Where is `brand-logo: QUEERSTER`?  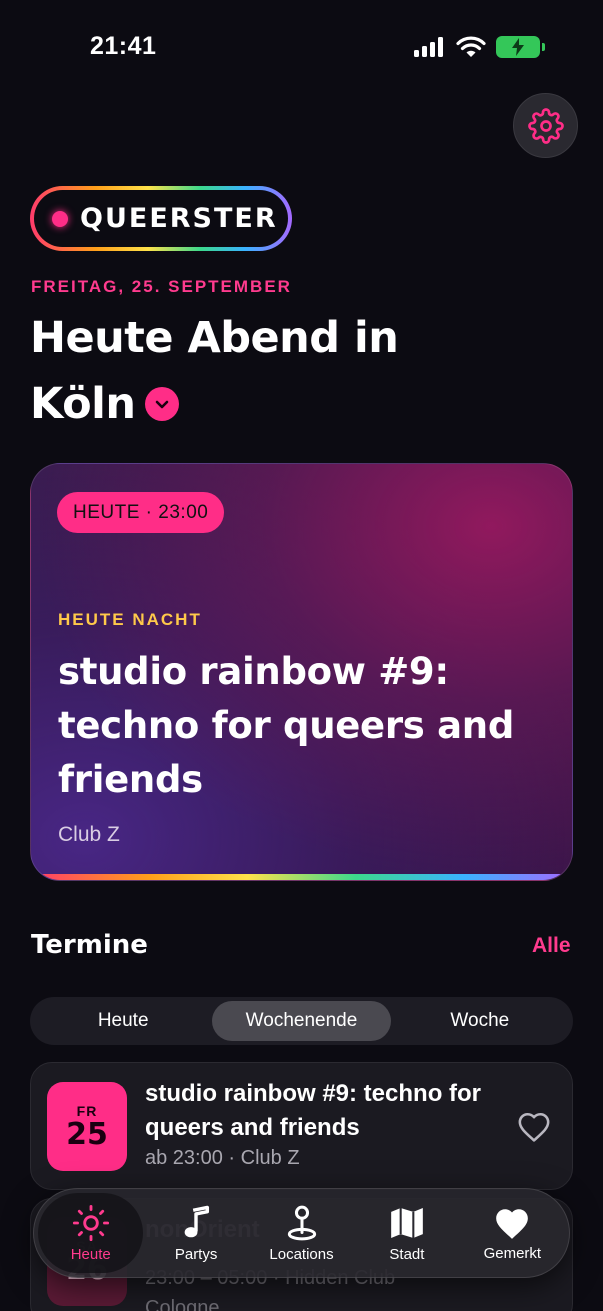 brand-logo: QUEERSTER is located at coordinates (161, 218).